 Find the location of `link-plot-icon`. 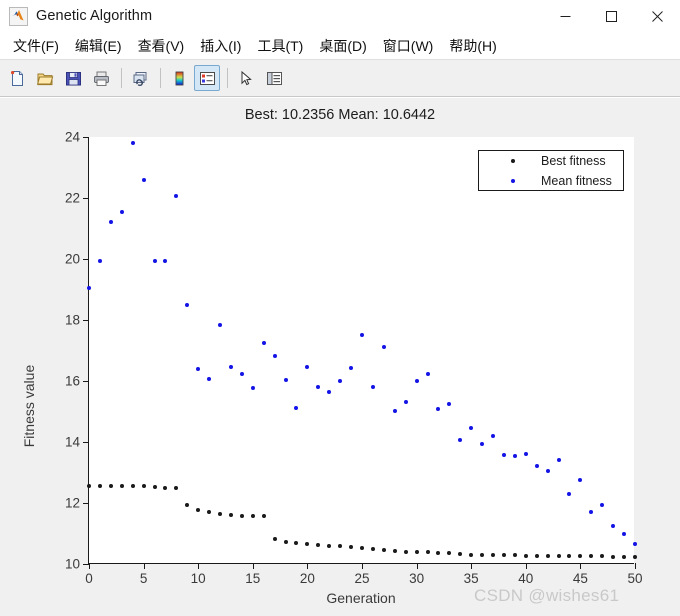

link-plot-icon is located at coordinates (140, 78).